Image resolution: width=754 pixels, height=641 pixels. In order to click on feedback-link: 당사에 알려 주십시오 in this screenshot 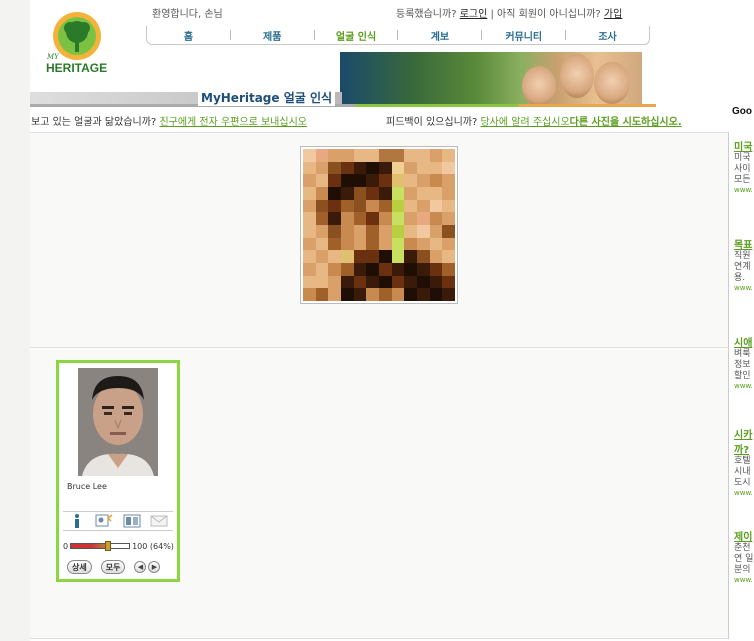, I will do `click(524, 122)`.